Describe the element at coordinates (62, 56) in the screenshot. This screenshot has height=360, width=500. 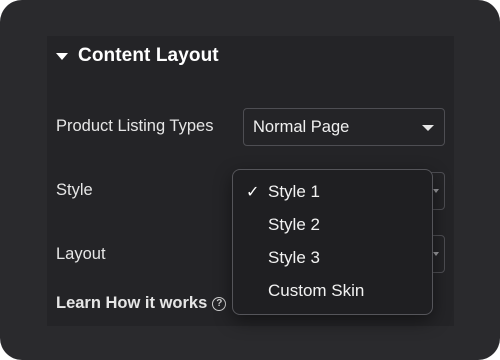
I see `caret-down-icon` at that location.